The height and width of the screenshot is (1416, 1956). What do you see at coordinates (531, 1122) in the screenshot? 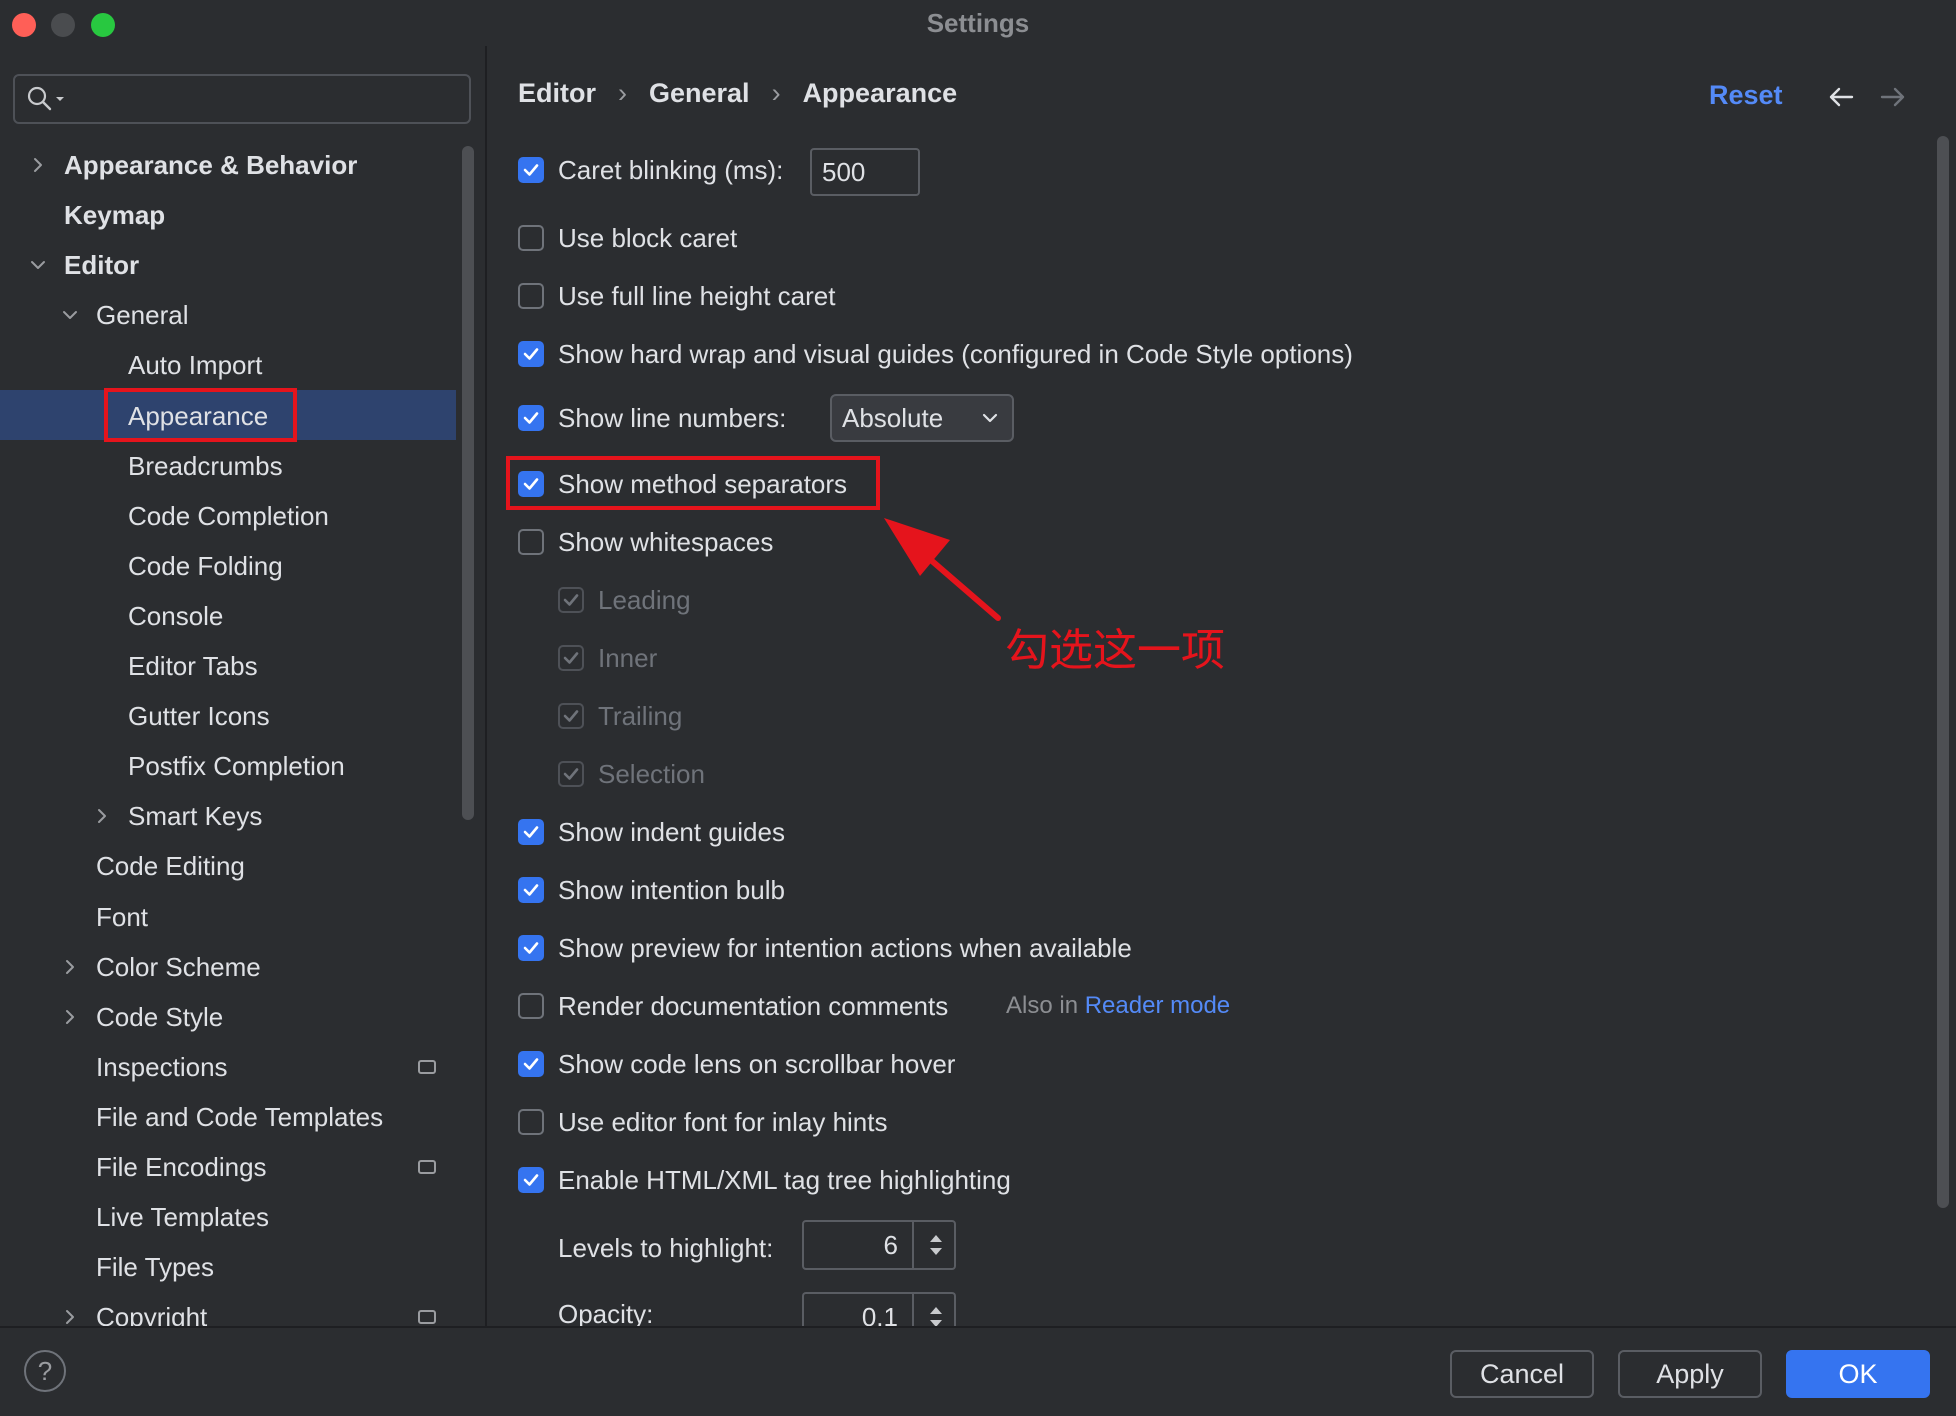
I see `editor-font-hints-checkbox` at bounding box center [531, 1122].